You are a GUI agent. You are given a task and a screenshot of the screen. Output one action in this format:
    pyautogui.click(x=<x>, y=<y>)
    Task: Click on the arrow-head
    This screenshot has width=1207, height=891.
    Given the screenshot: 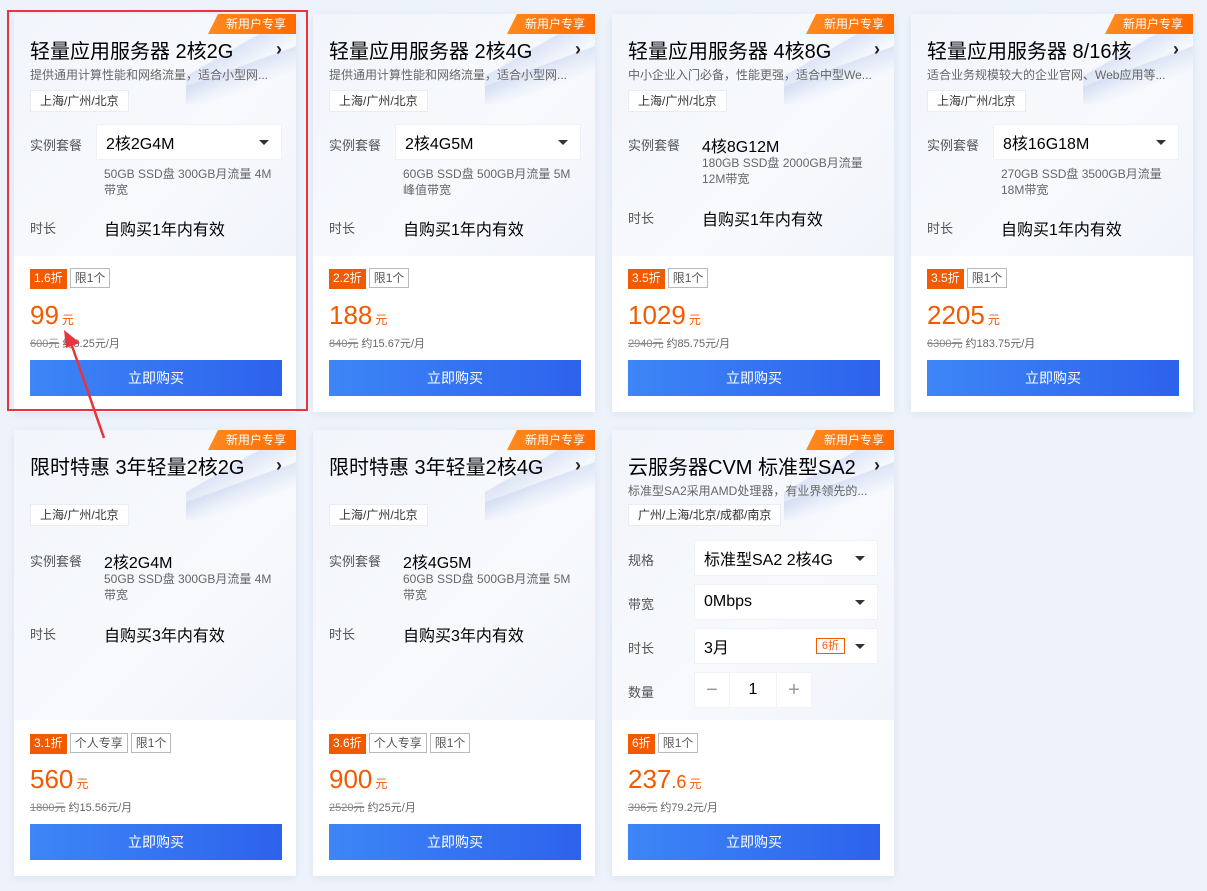 What is the action you would take?
    pyautogui.click(x=72, y=339)
    